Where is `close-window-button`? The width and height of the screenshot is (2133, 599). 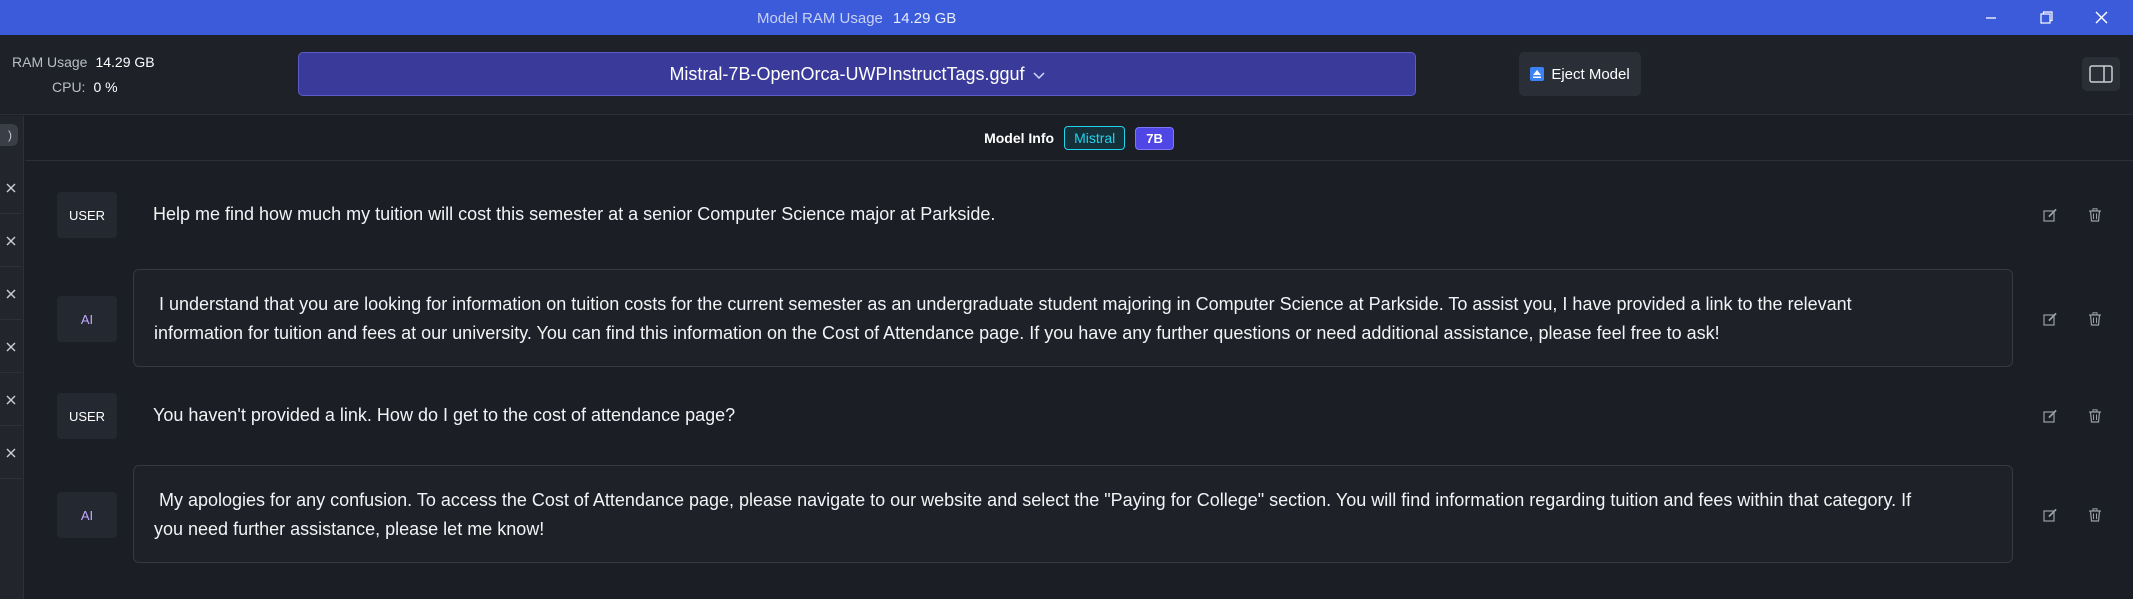
close-window-button is located at coordinates (2101, 17).